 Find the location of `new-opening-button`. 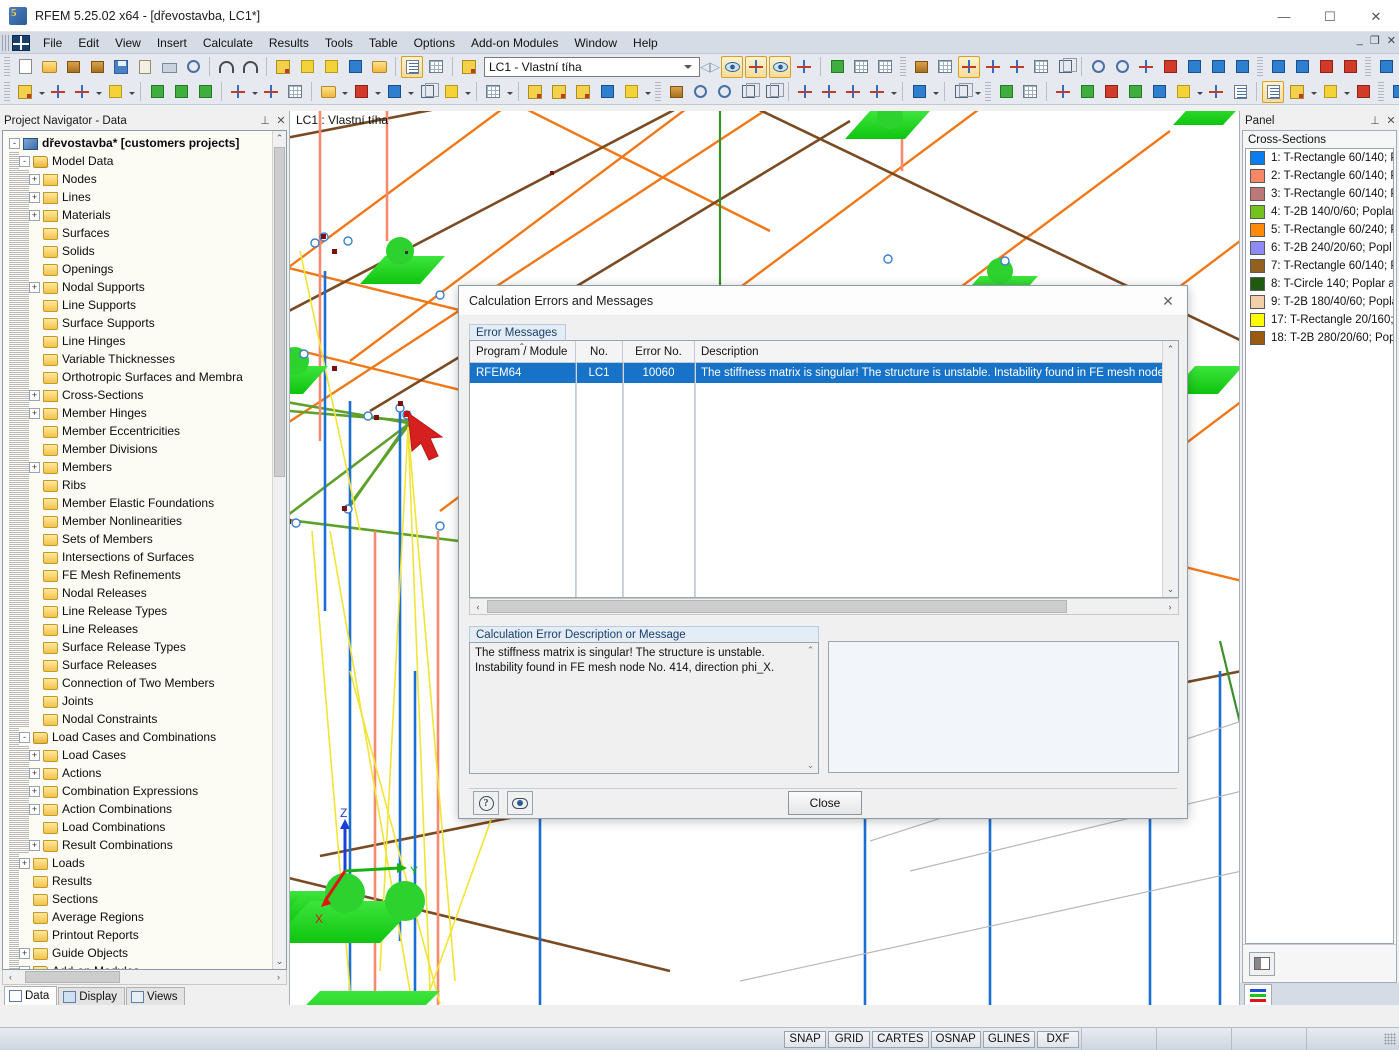

new-opening-button is located at coordinates (361, 92).